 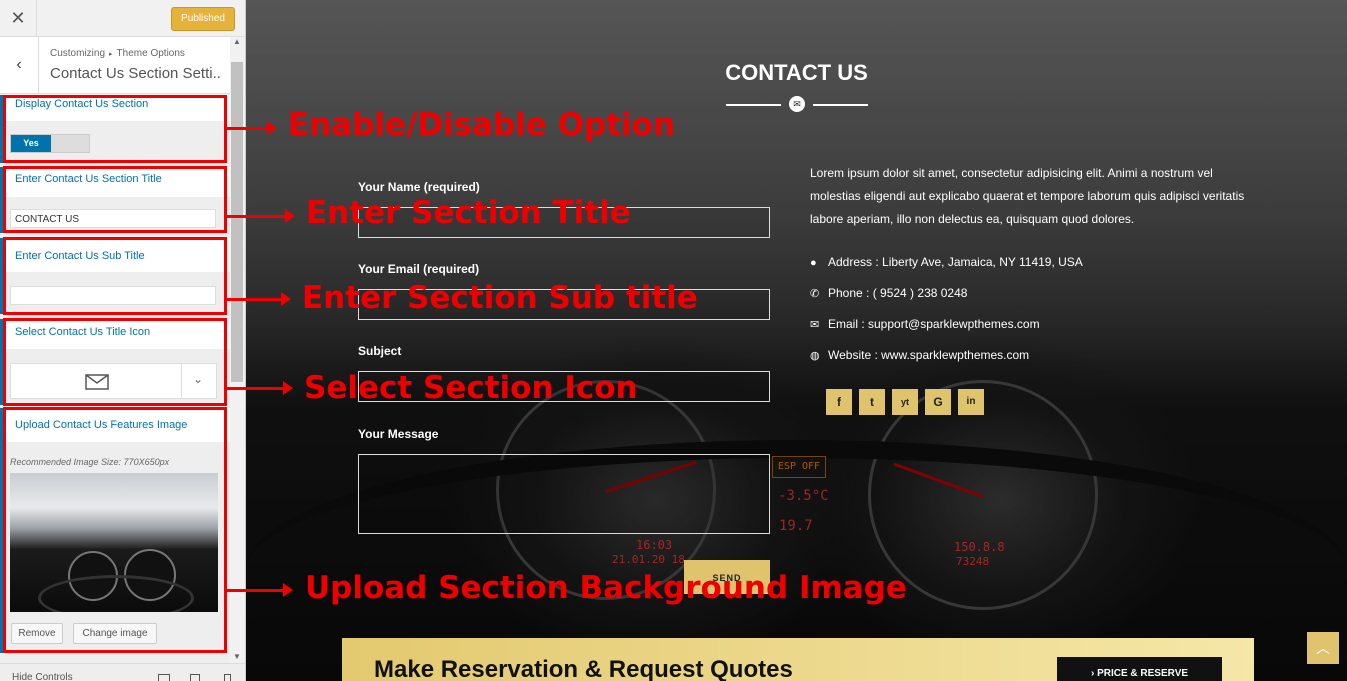 I want to click on envelope-icon, so click(x=97, y=382).